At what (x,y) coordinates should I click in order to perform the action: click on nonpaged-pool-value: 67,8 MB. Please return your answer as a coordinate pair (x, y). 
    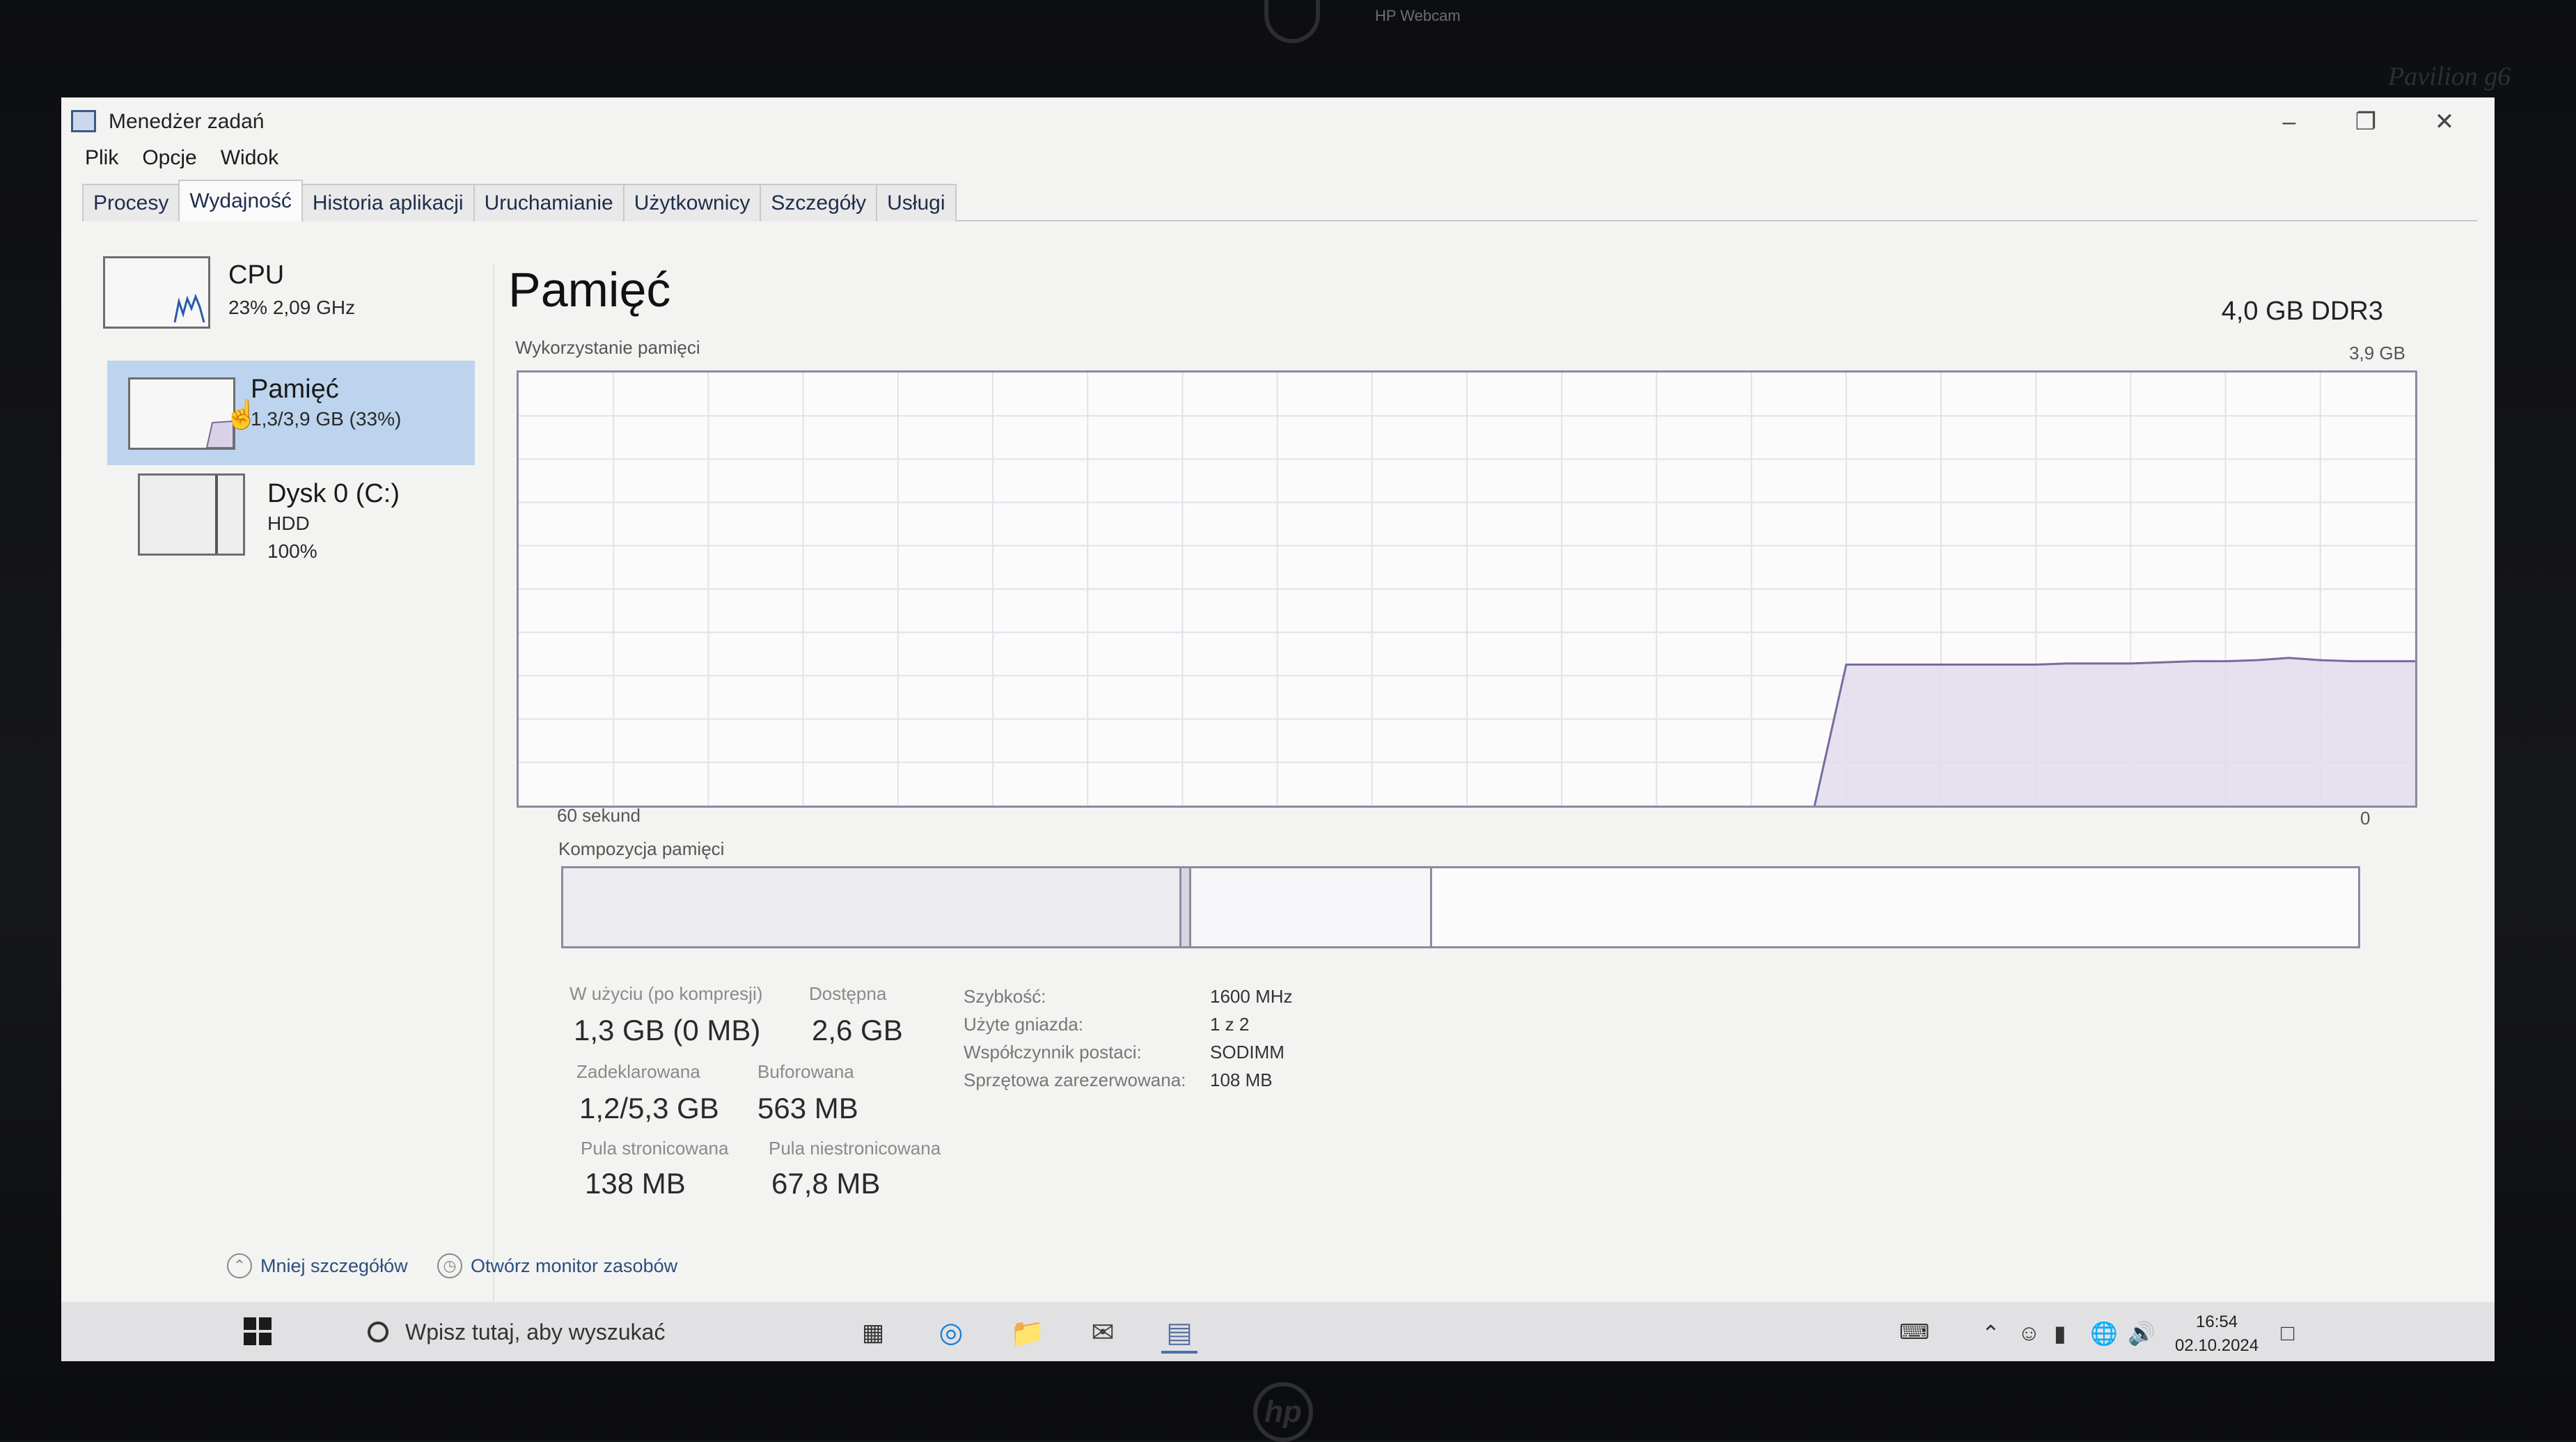
    Looking at the image, I should click on (826, 1183).